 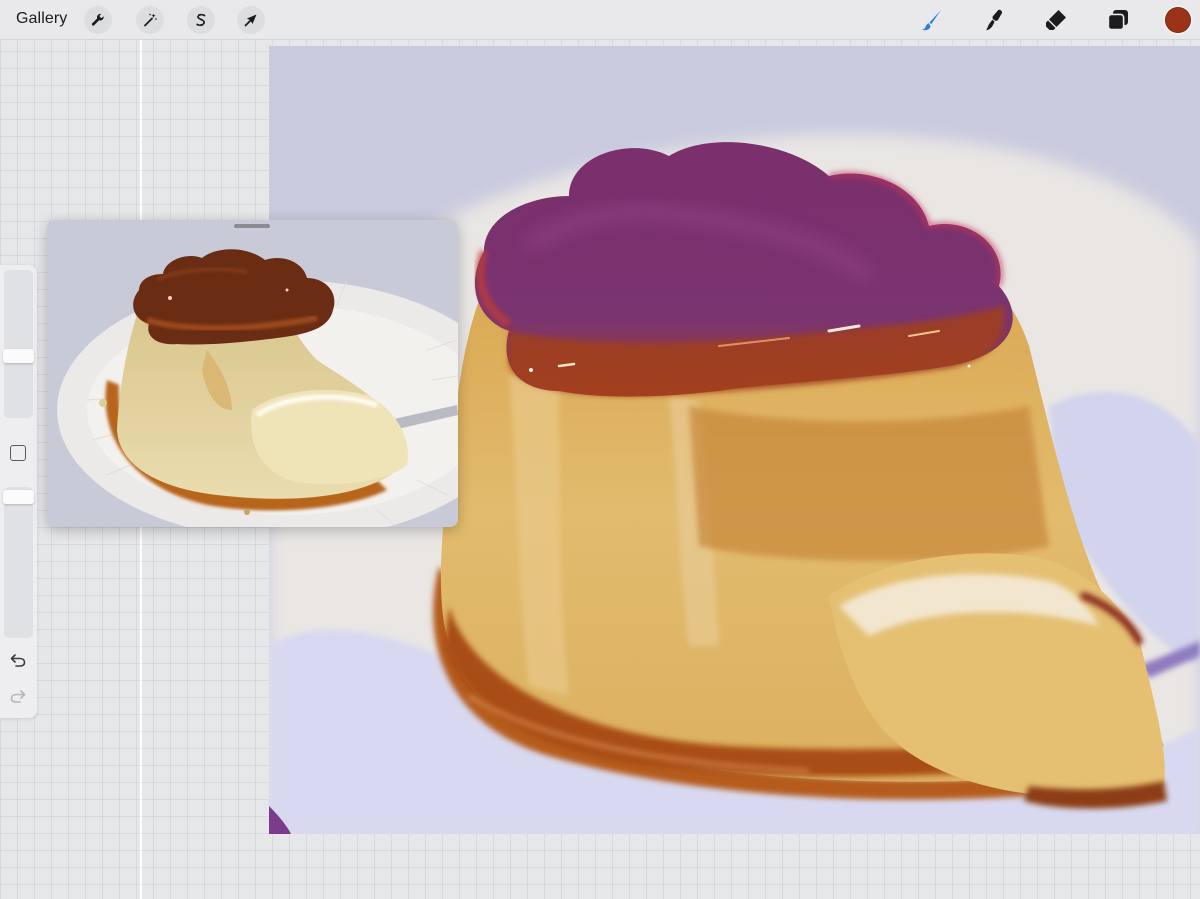 What do you see at coordinates (18, 344) in the screenshot?
I see `brush-size-slider` at bounding box center [18, 344].